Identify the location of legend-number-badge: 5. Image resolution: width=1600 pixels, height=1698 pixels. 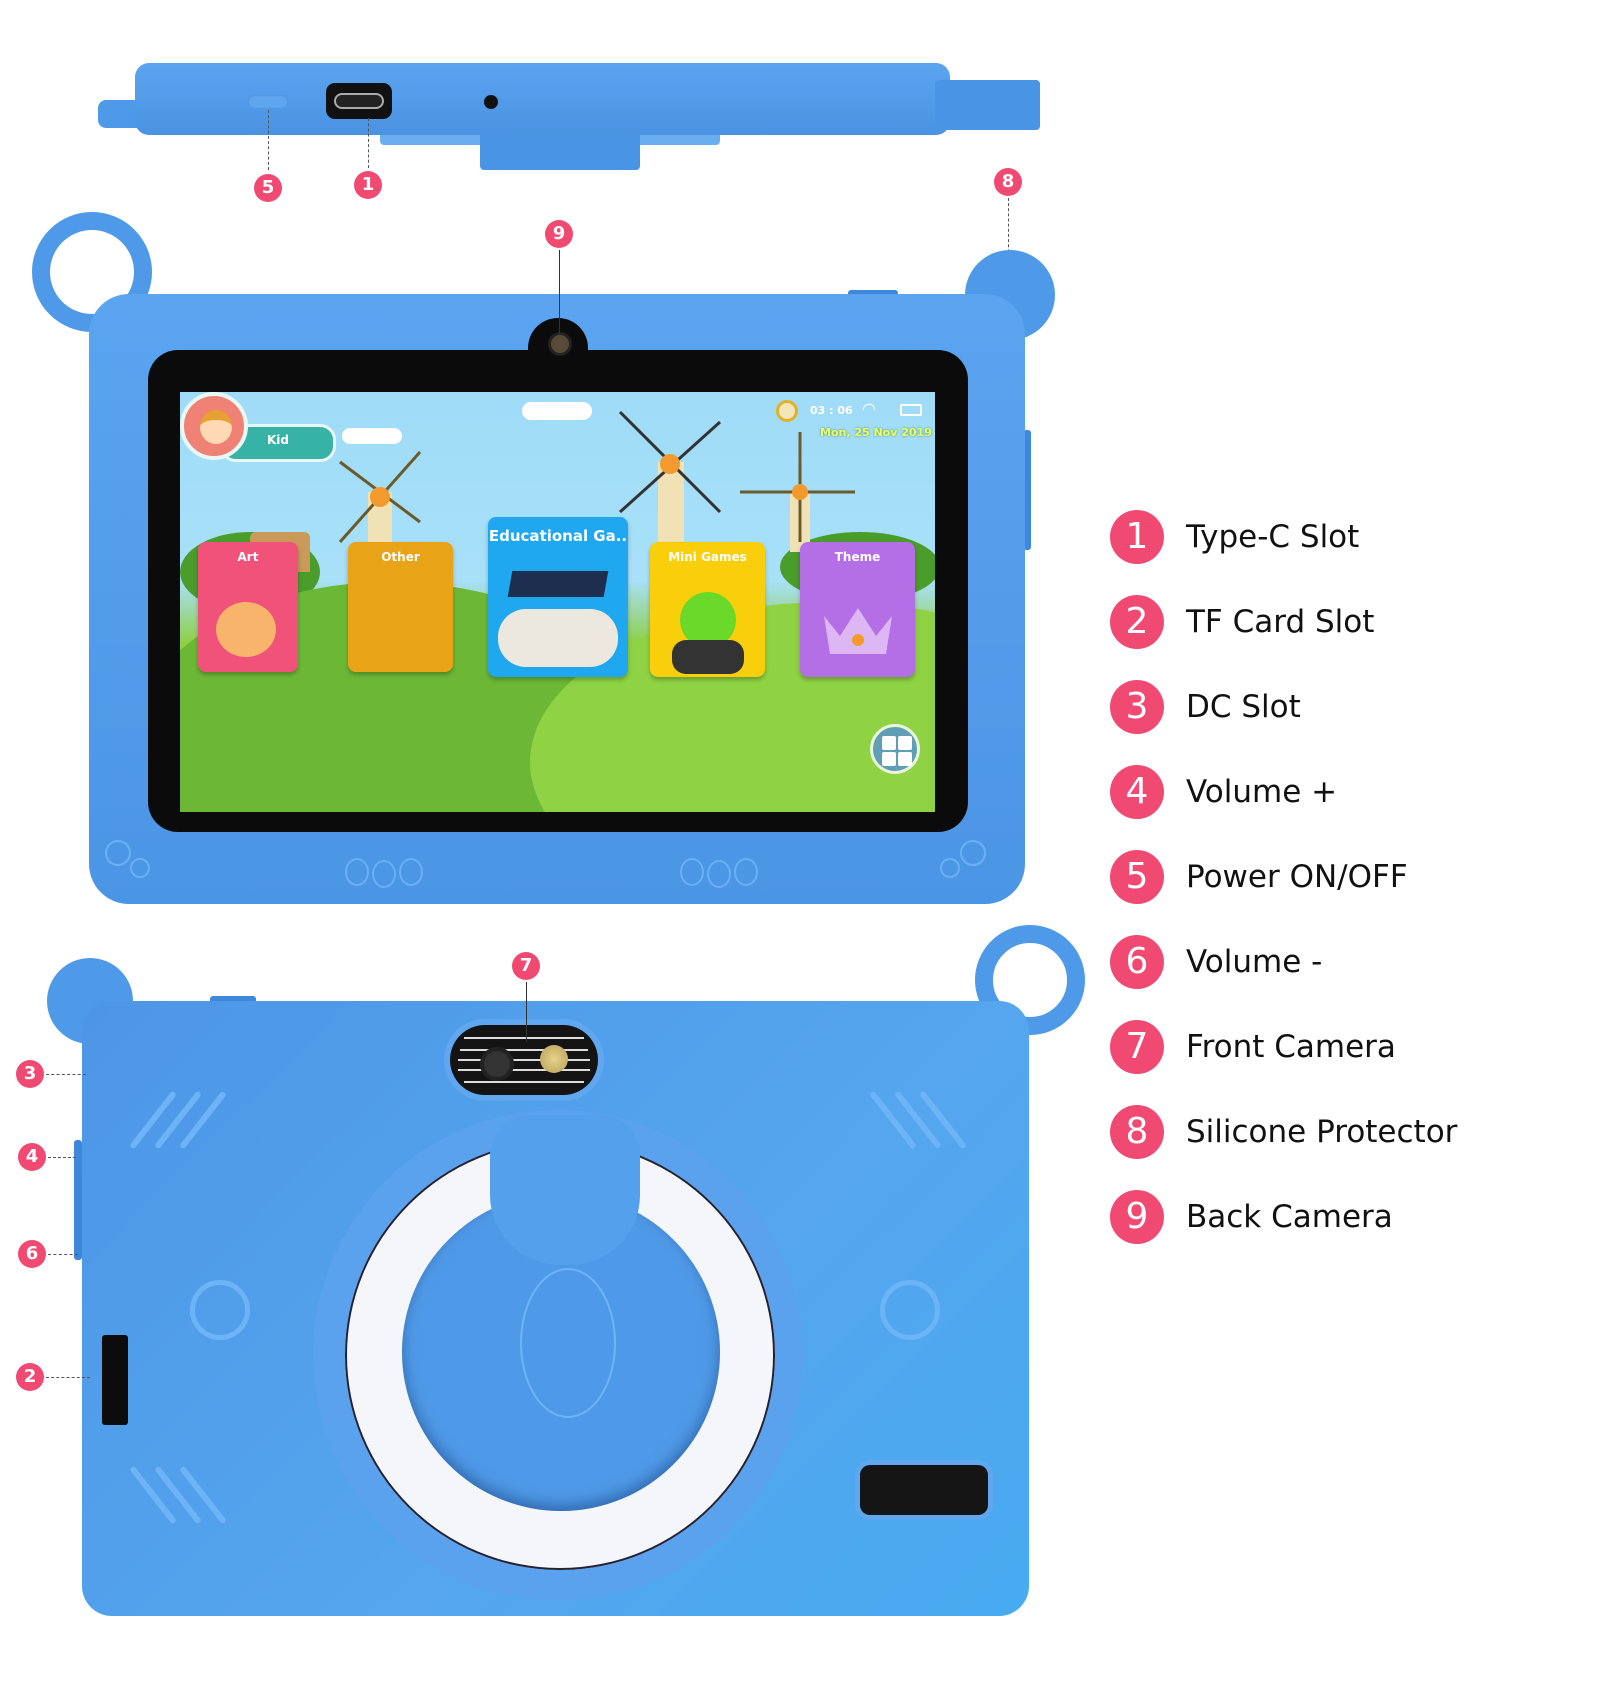
(1137, 877).